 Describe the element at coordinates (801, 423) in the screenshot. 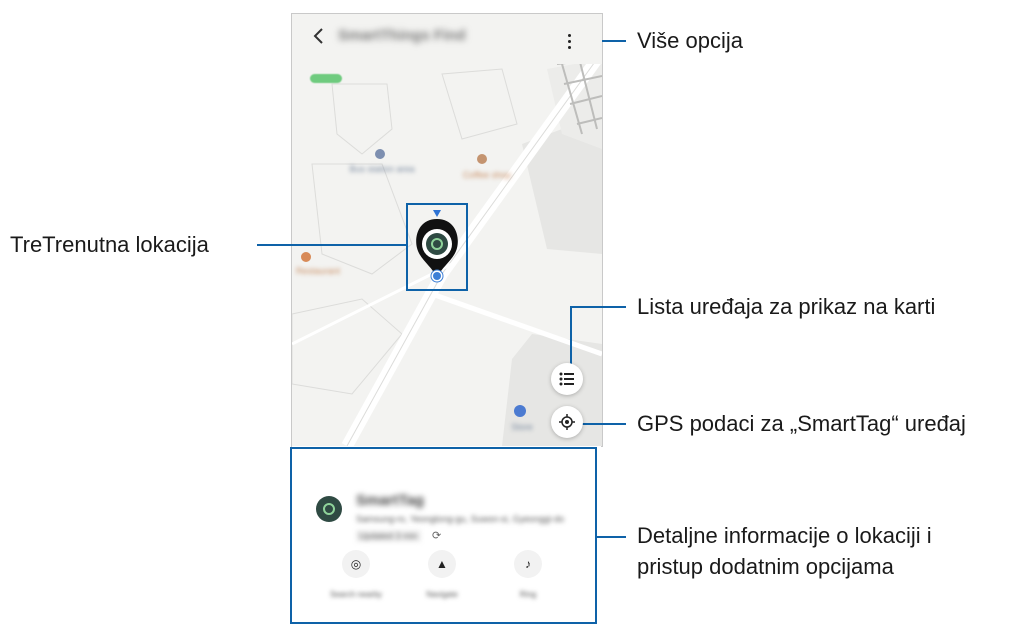

I see `callout-gps: GPS podaci za „SmartTag“ uređaj` at that location.